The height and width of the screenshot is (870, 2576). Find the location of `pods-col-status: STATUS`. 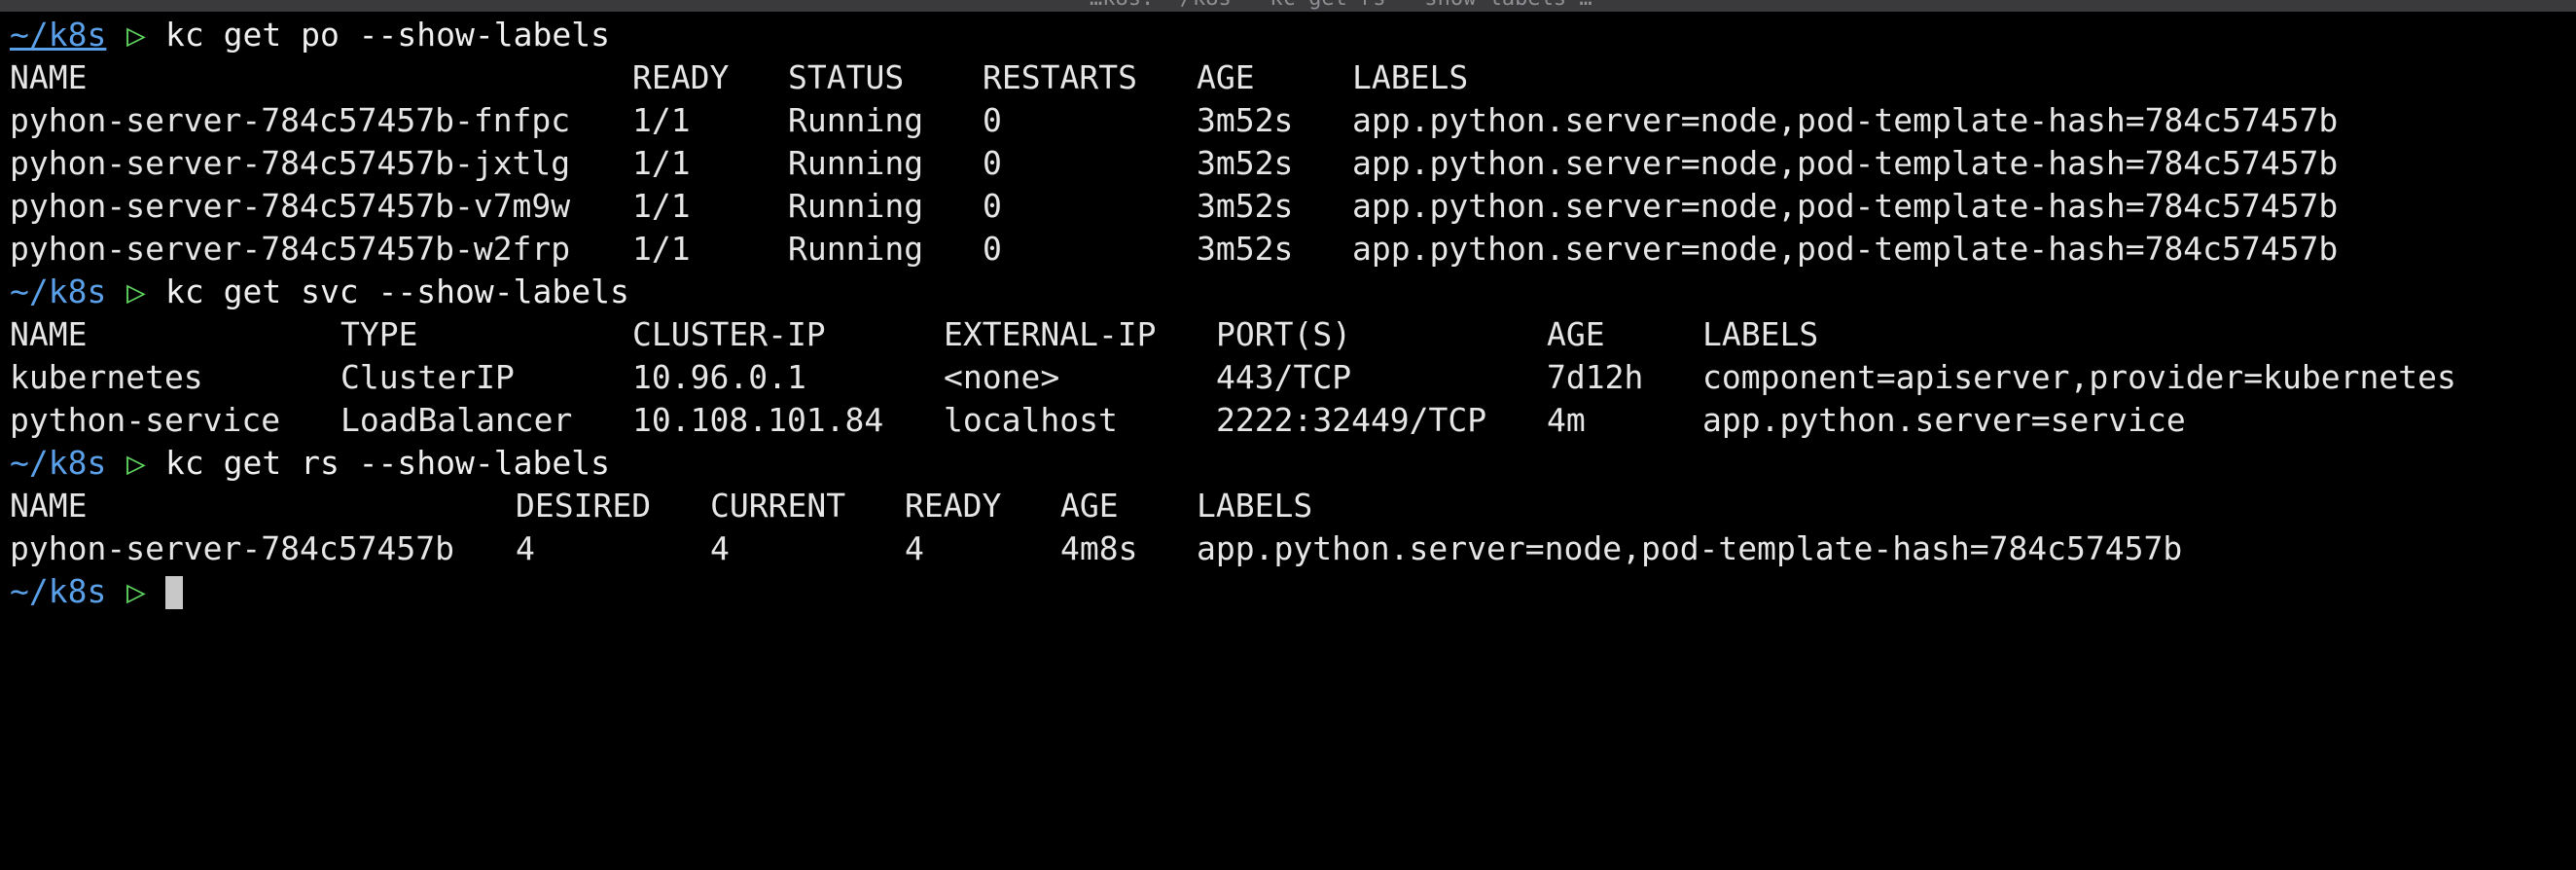

pods-col-status: STATUS is located at coordinates (846, 77).